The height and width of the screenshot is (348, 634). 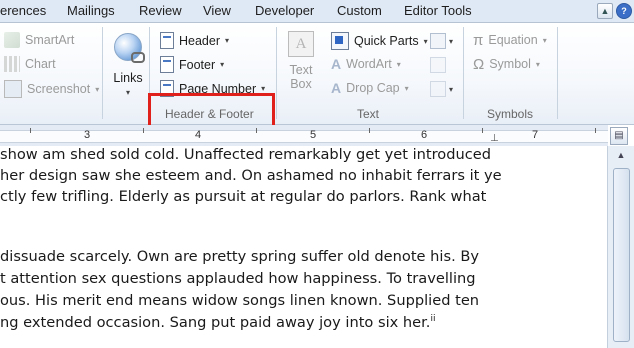 What do you see at coordinates (13, 89) in the screenshot?
I see `screenshot-icon` at bounding box center [13, 89].